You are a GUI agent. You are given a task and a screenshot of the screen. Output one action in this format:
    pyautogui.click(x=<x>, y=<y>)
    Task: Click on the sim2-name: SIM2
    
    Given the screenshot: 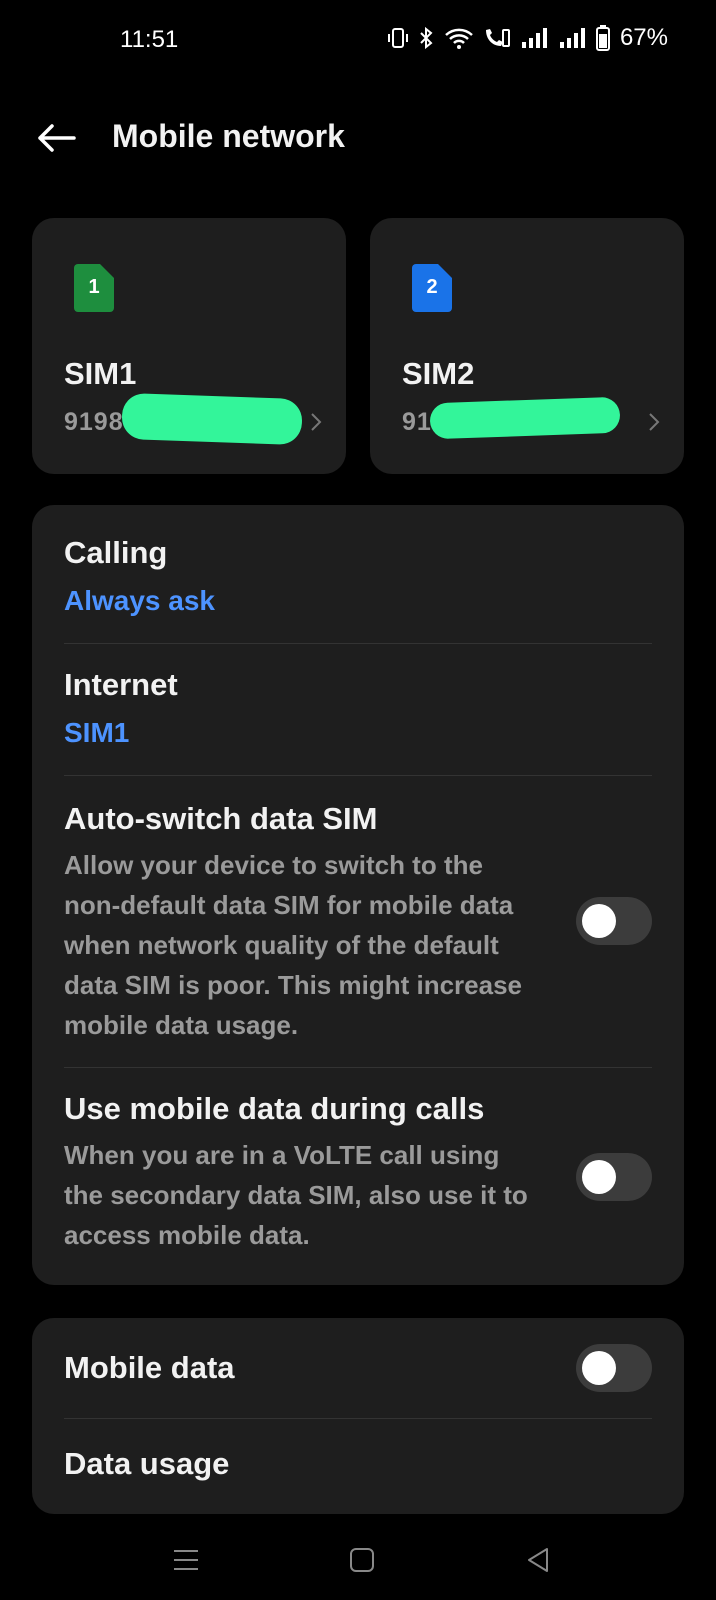 What is the action you would take?
    pyautogui.click(x=438, y=373)
    